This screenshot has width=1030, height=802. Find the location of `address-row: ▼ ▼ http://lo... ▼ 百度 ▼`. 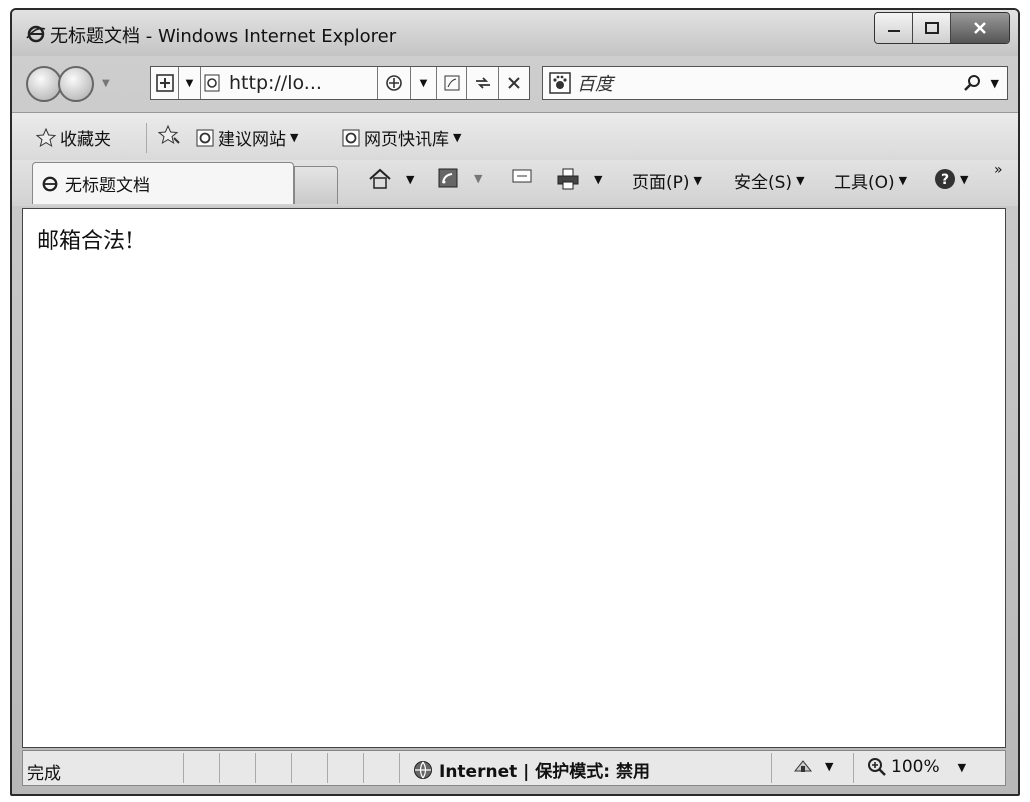

address-row: ▼ ▼ http://lo... ▼ 百度 ▼ is located at coordinates (515, 84).